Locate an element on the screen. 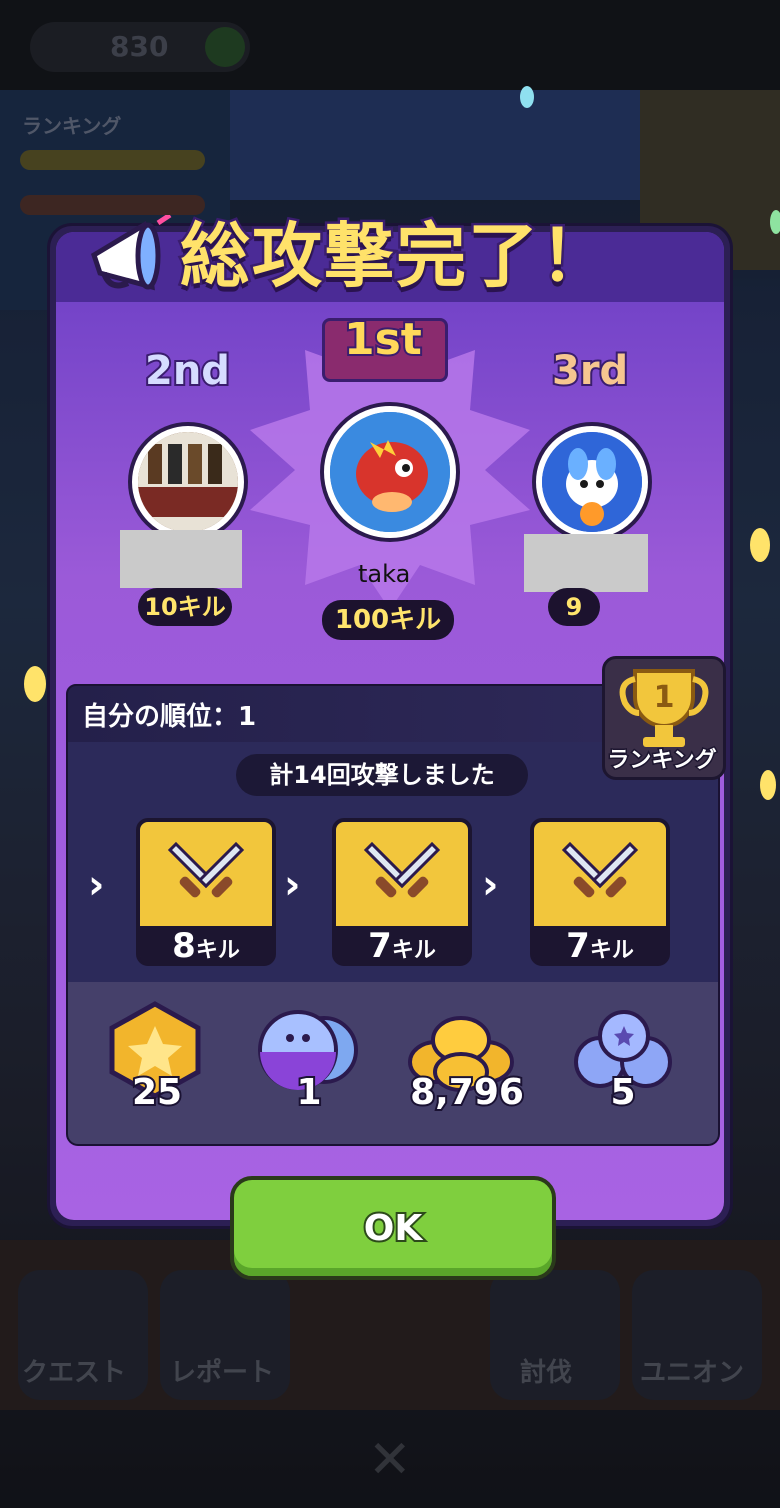 This screenshot has width=780, height=1508. ranking-button-label: ランキング is located at coordinates (662, 758).